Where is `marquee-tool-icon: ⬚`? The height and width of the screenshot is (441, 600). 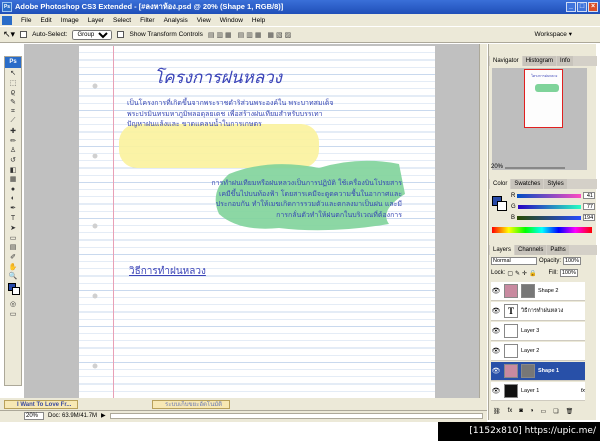
marquee-tool-icon: ⬚ is located at coordinates (13, 83).